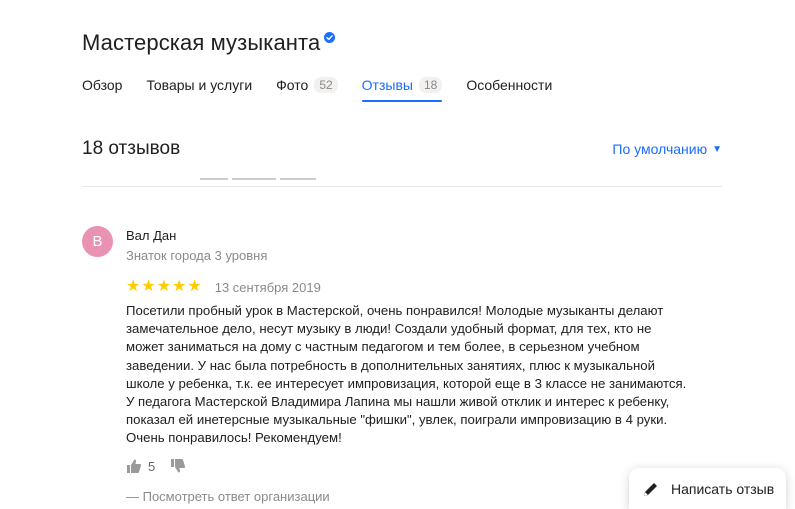 The image size is (795, 509). What do you see at coordinates (723, 488) in the screenshot?
I see `write-review-label: Написать отзыв` at bounding box center [723, 488].